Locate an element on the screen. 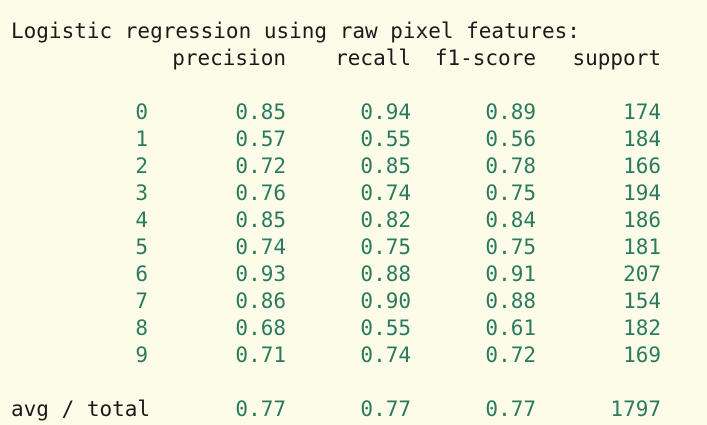 This screenshot has height=425, width=707. avg-total-label: avg / total is located at coordinates (81, 409).